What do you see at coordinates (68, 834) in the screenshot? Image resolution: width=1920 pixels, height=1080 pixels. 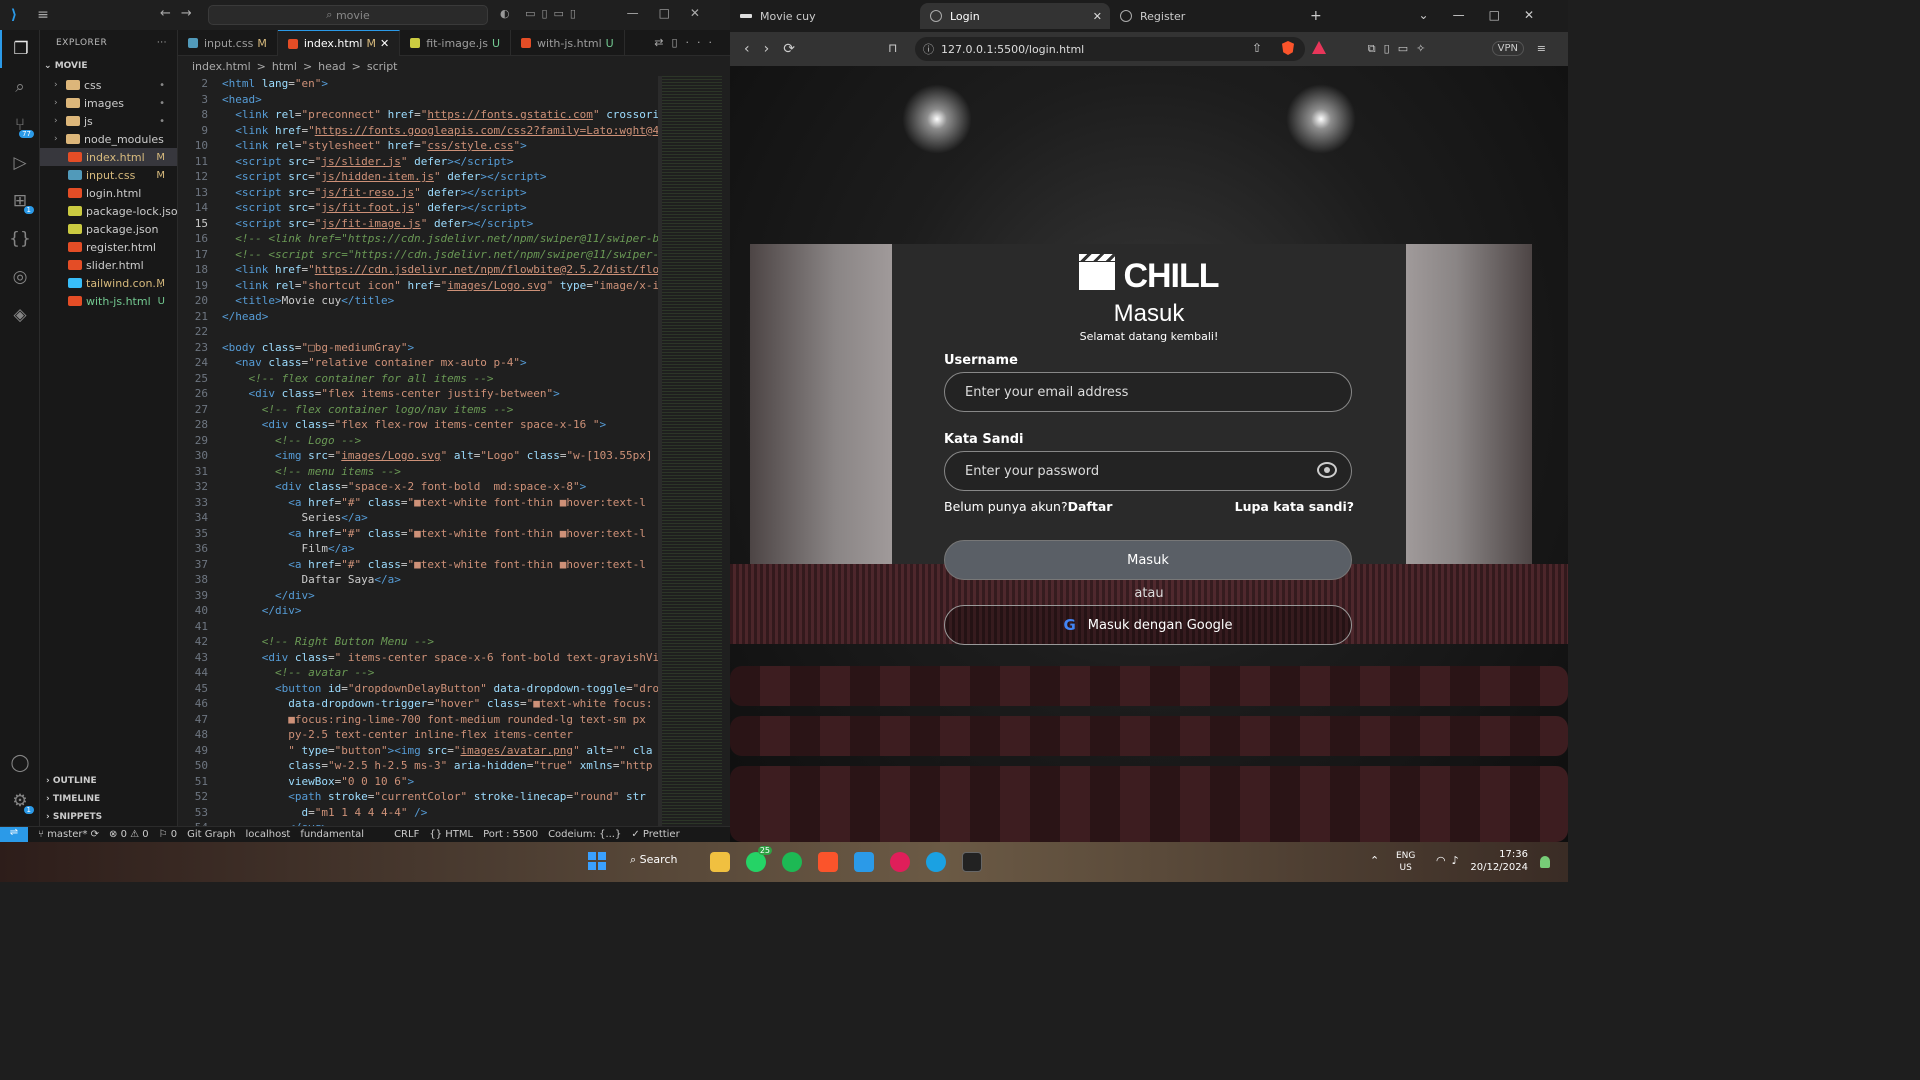 I see `branch-status: ⑂ master* ⟳` at bounding box center [68, 834].